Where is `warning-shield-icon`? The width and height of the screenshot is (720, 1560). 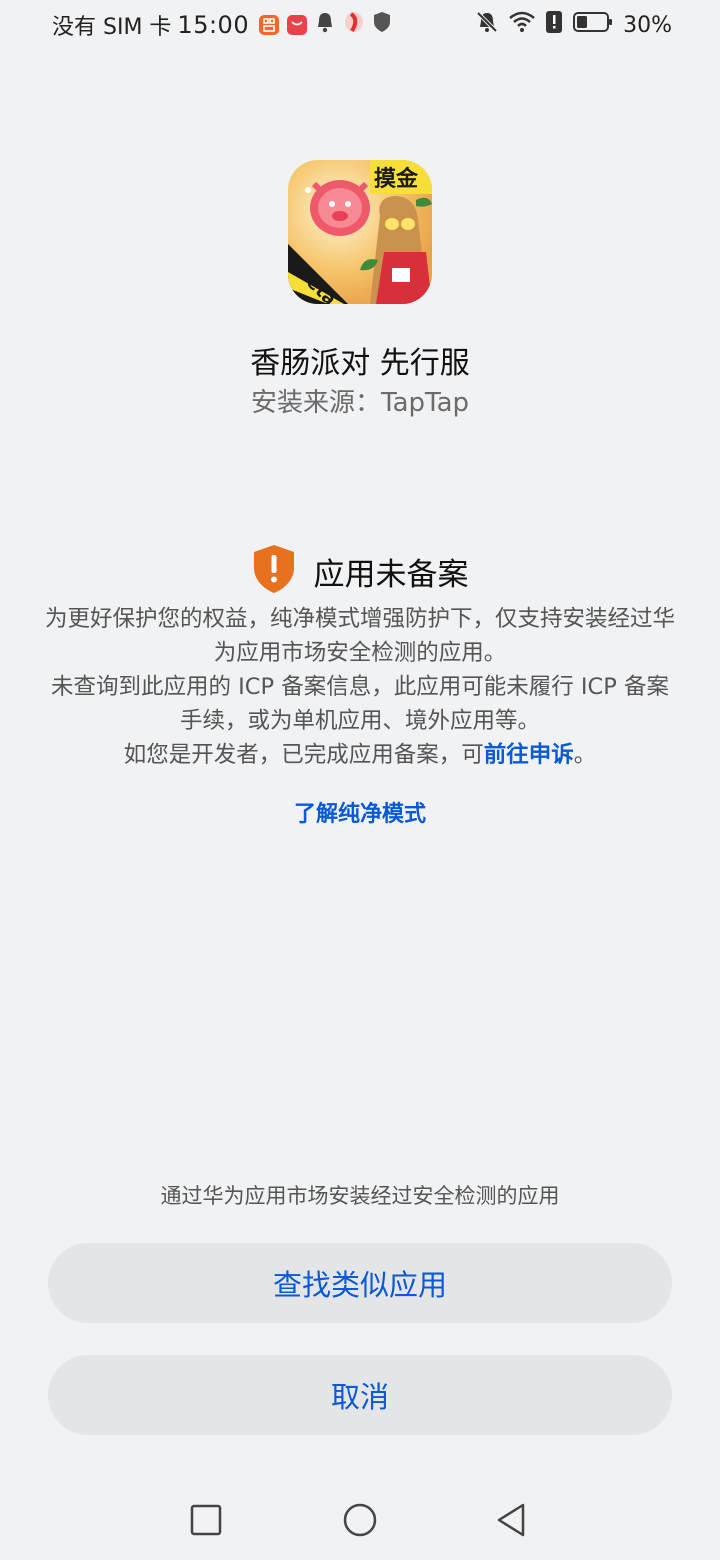 warning-shield-icon is located at coordinates (274, 571).